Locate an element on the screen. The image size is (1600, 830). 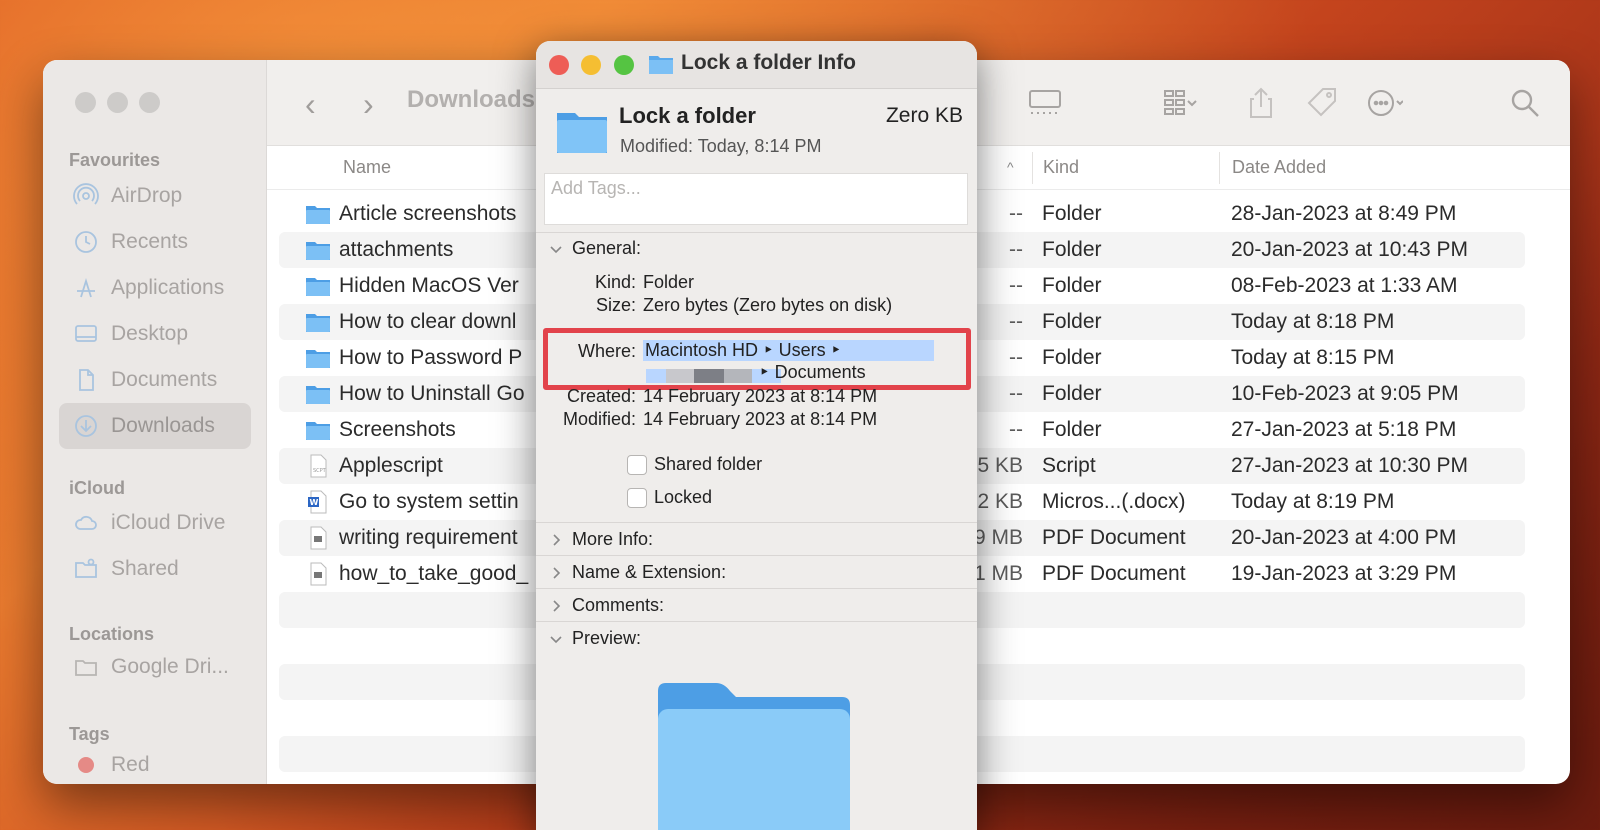
file-name: How to Uninstall Go is located at coordinates (432, 393).